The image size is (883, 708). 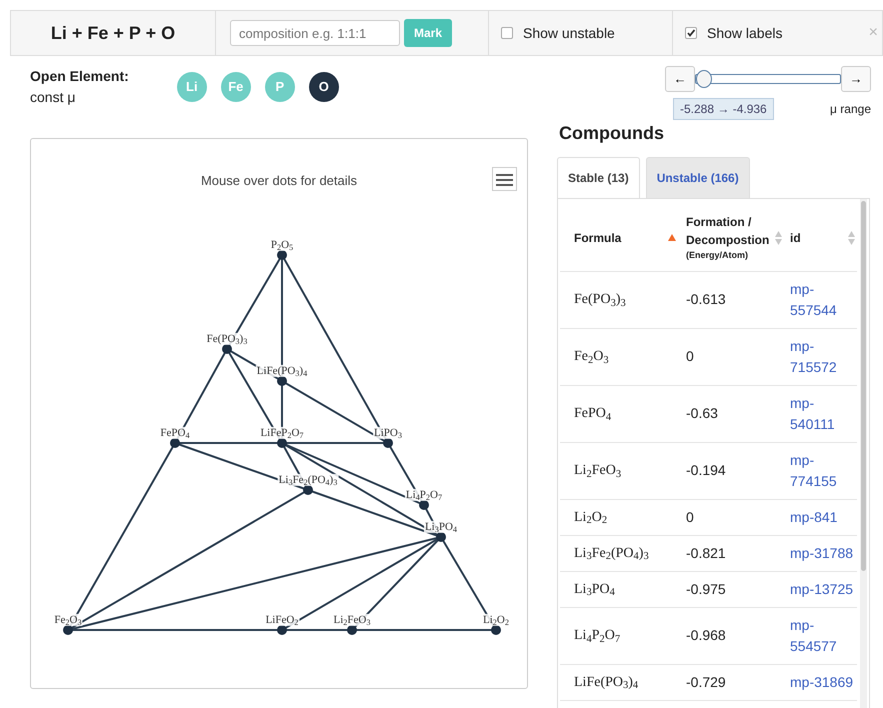 I want to click on toggle-label: Show labels, so click(x=744, y=33).